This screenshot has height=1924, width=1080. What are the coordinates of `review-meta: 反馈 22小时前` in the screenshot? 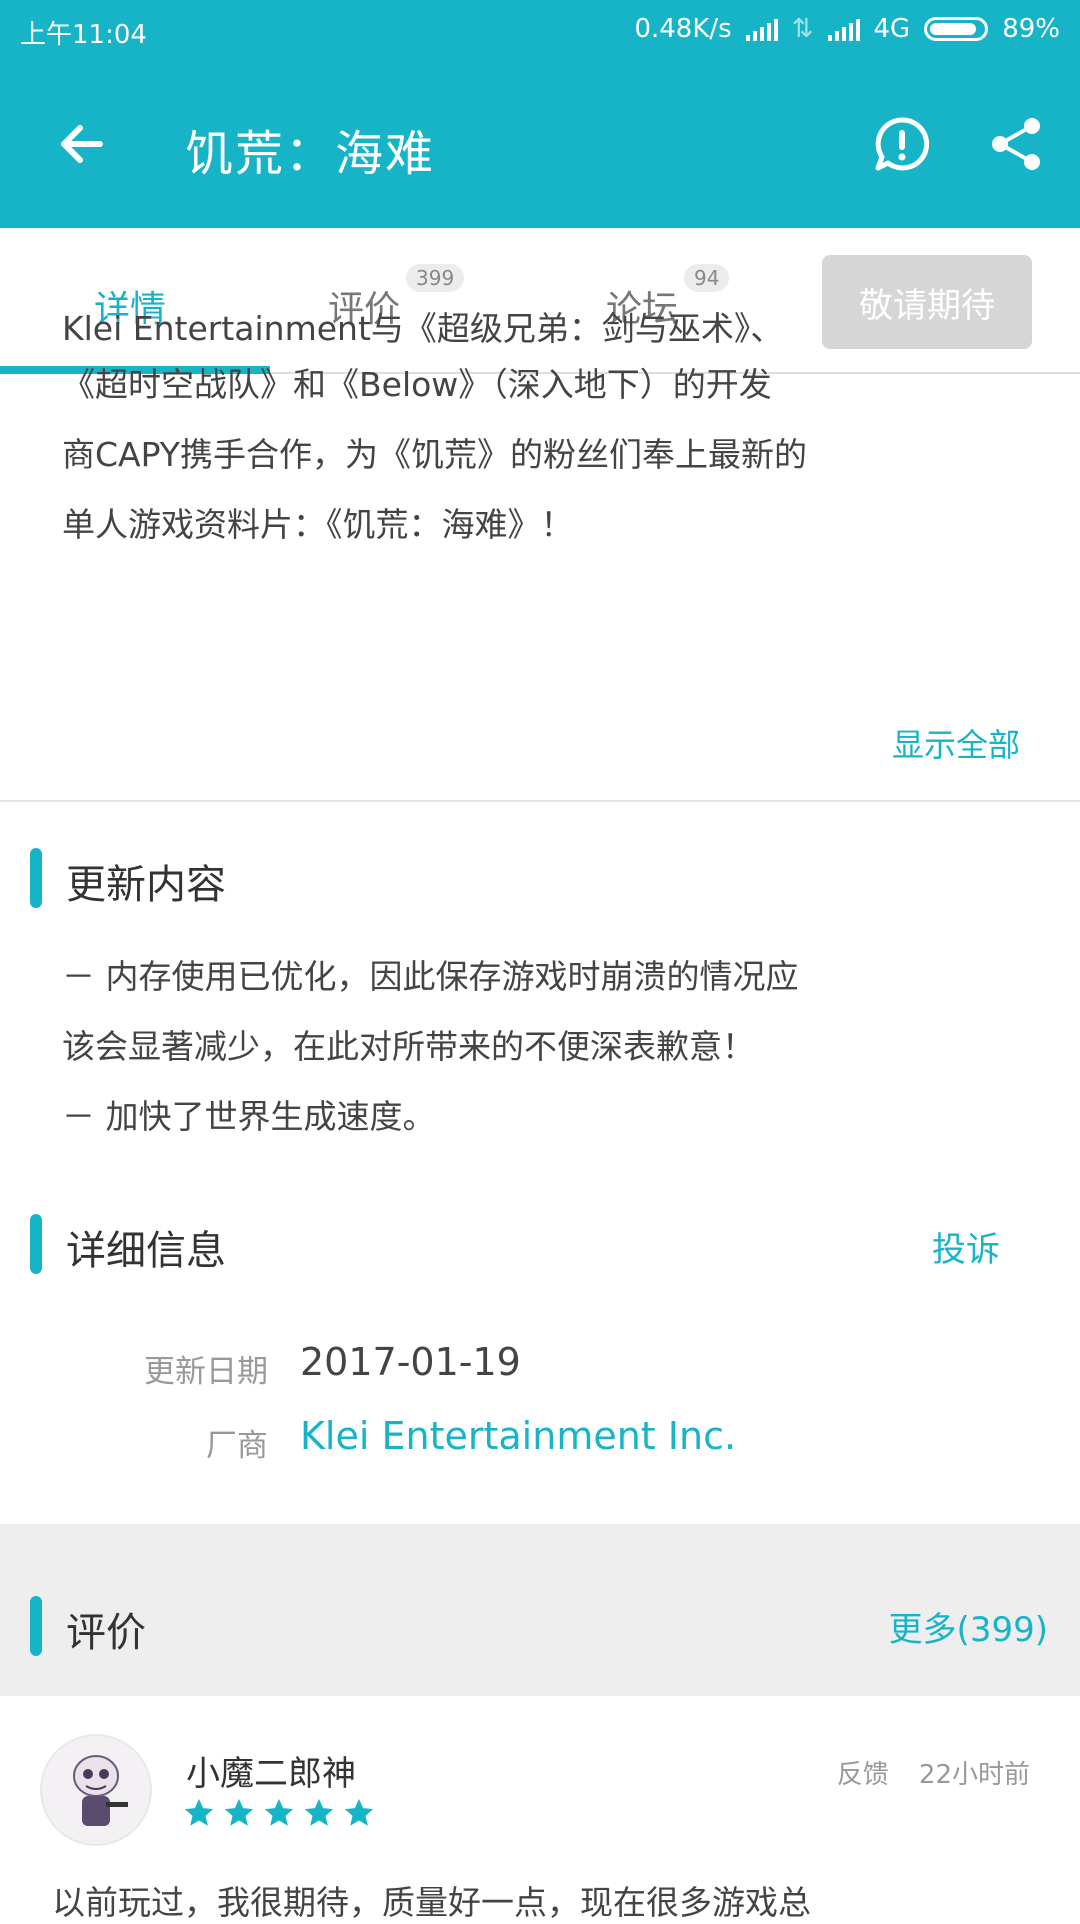 It's located at (933, 1772).